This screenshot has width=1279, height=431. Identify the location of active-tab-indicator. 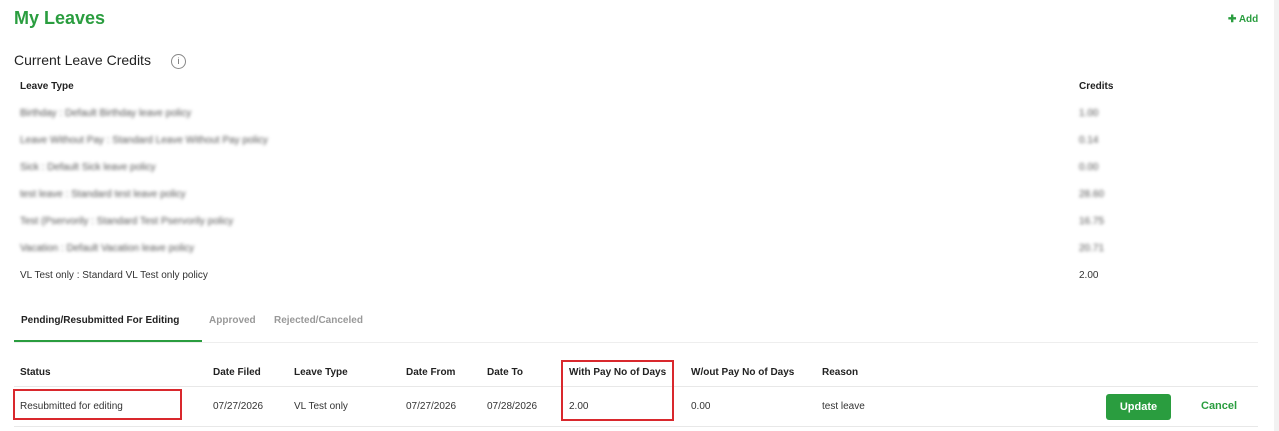
(108, 341).